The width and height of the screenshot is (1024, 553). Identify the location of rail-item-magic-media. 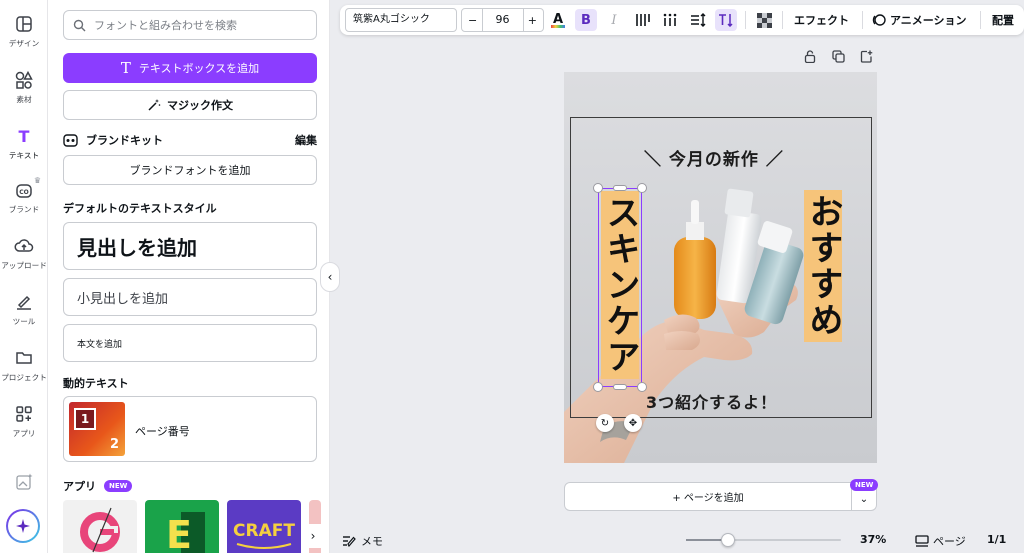
(24, 482).